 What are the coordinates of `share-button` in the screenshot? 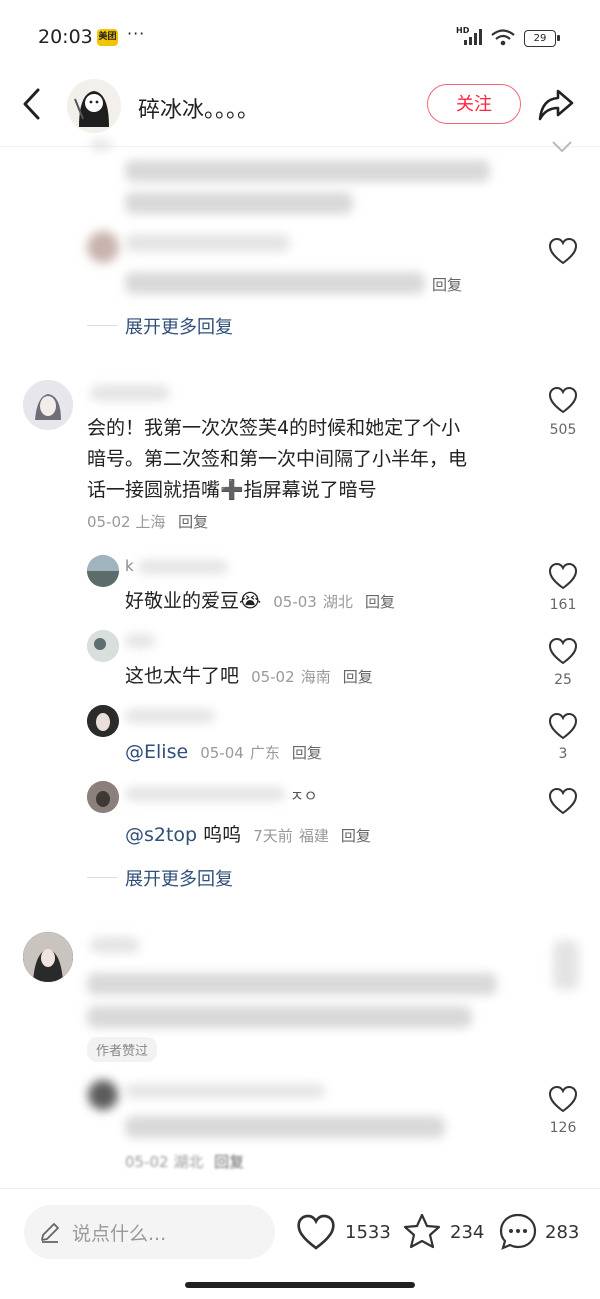 It's located at (556, 105).